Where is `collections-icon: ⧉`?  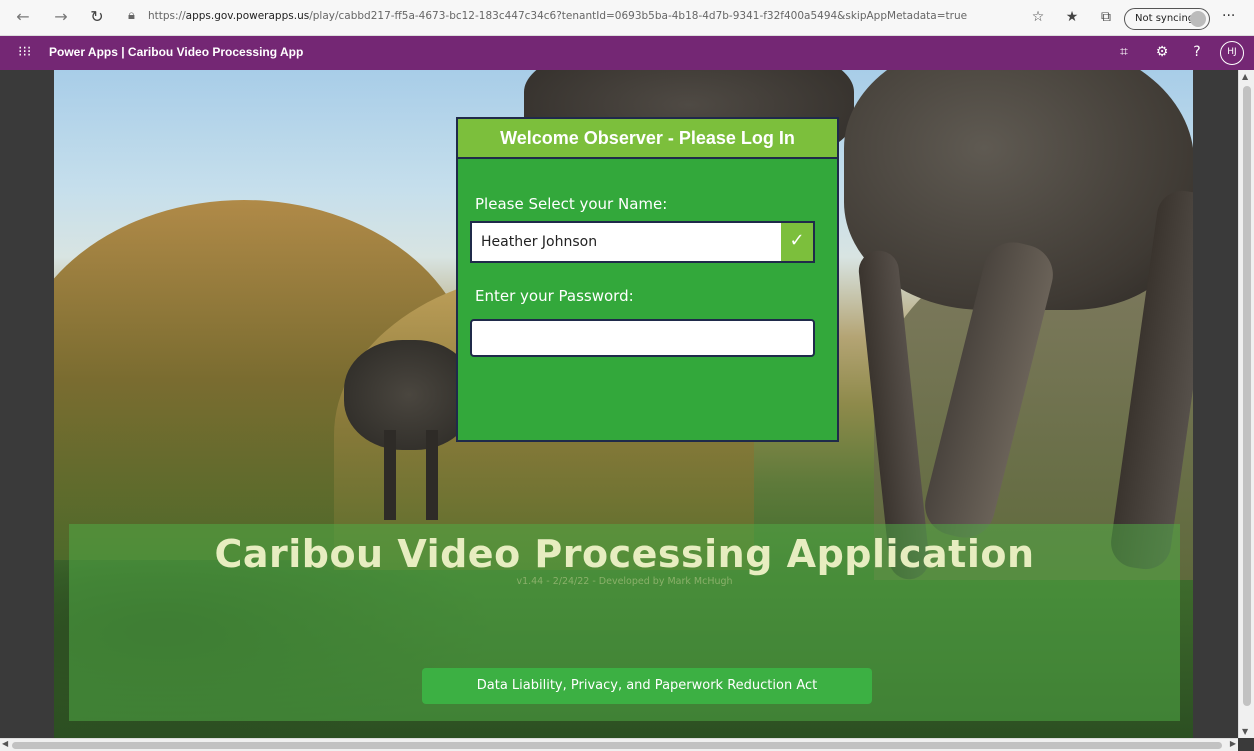 collections-icon: ⧉ is located at coordinates (1106, 17).